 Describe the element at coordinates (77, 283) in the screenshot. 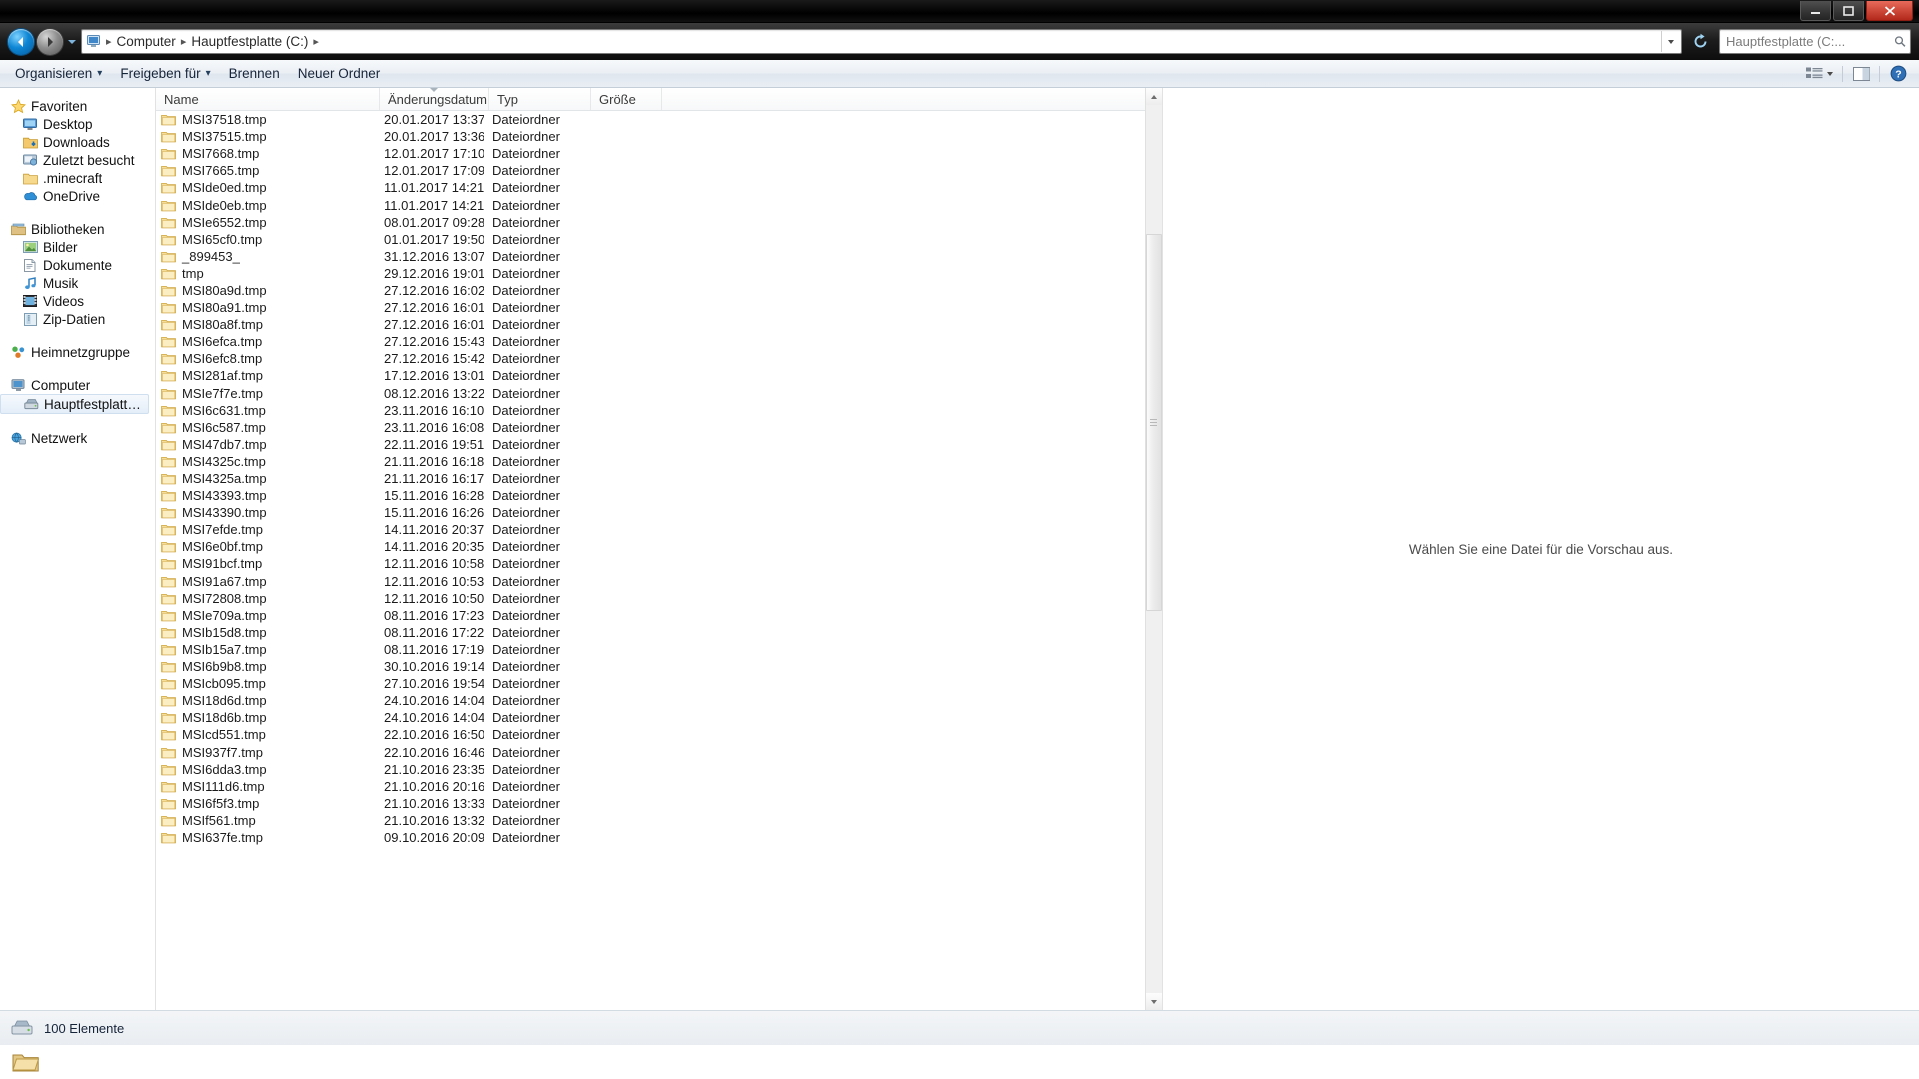

I see `sidebar-item-music: Musik` at that location.